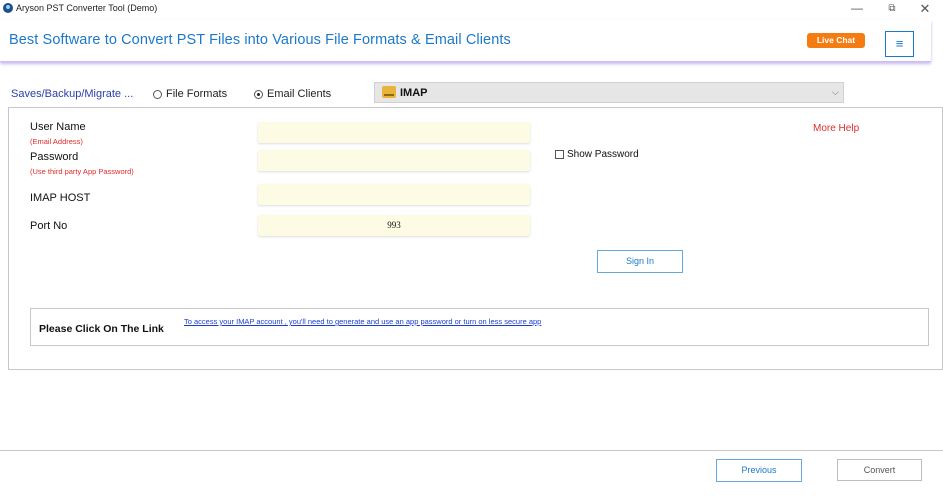 This screenshot has height=499, width=943. Describe the element at coordinates (197, 94) in the screenshot. I see `radio-file-formats-label: File Formats` at that location.